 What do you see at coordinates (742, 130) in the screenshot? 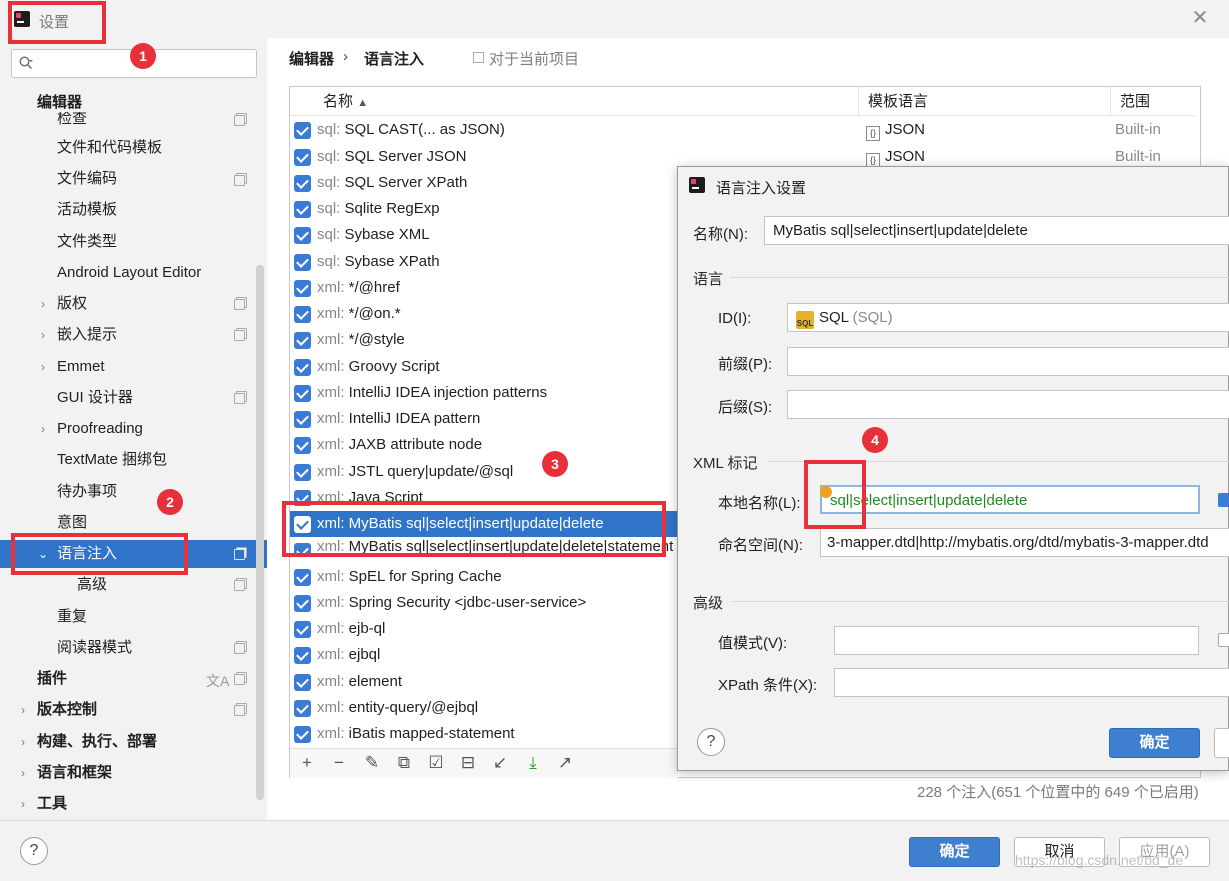
I see `table-row: sql: SQL CAST(... as JSON) {} JSON Built-in` at bounding box center [742, 130].